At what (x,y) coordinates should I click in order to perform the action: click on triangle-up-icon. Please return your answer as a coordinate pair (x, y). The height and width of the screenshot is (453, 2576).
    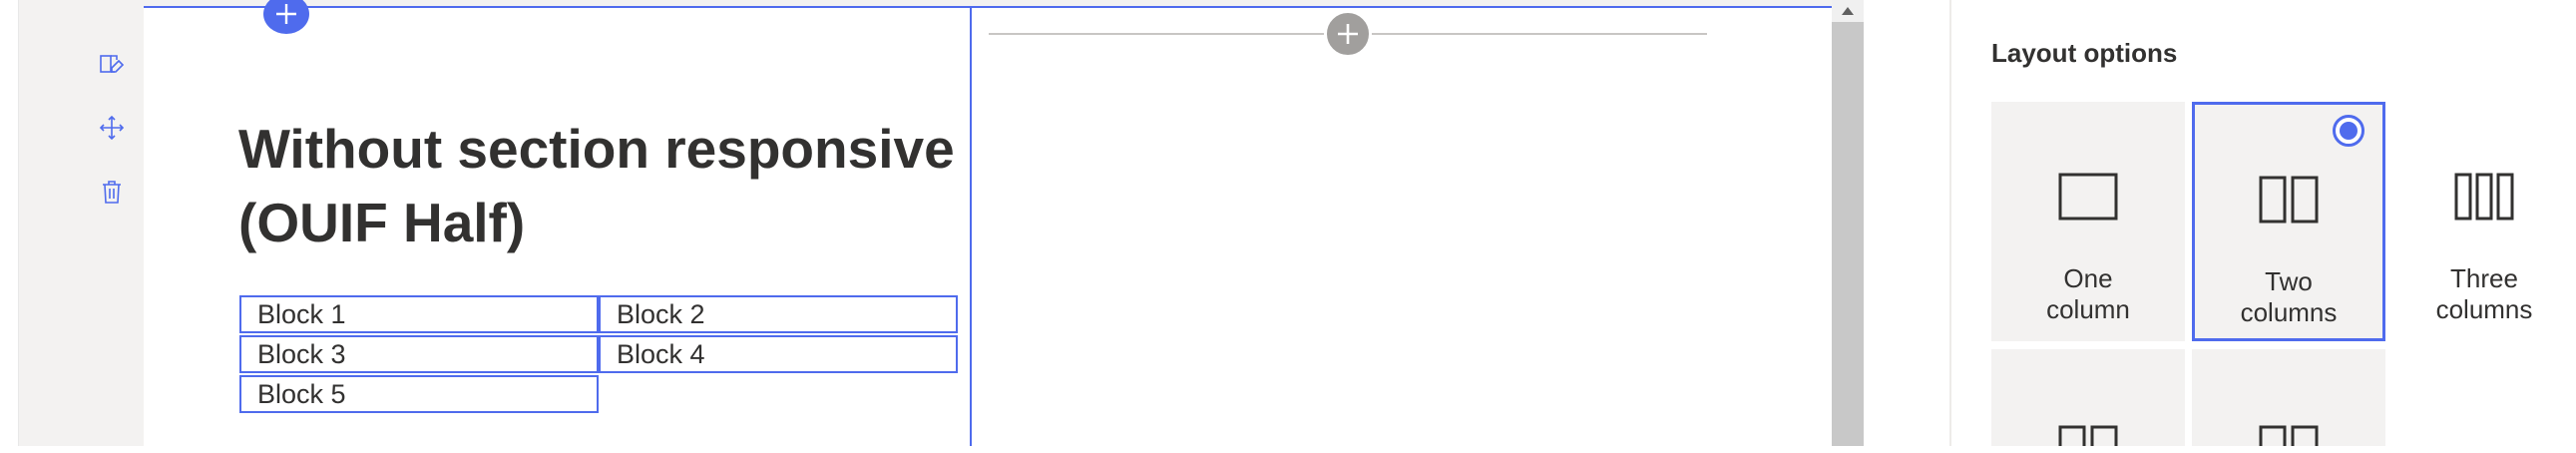
    Looking at the image, I should click on (1848, 11).